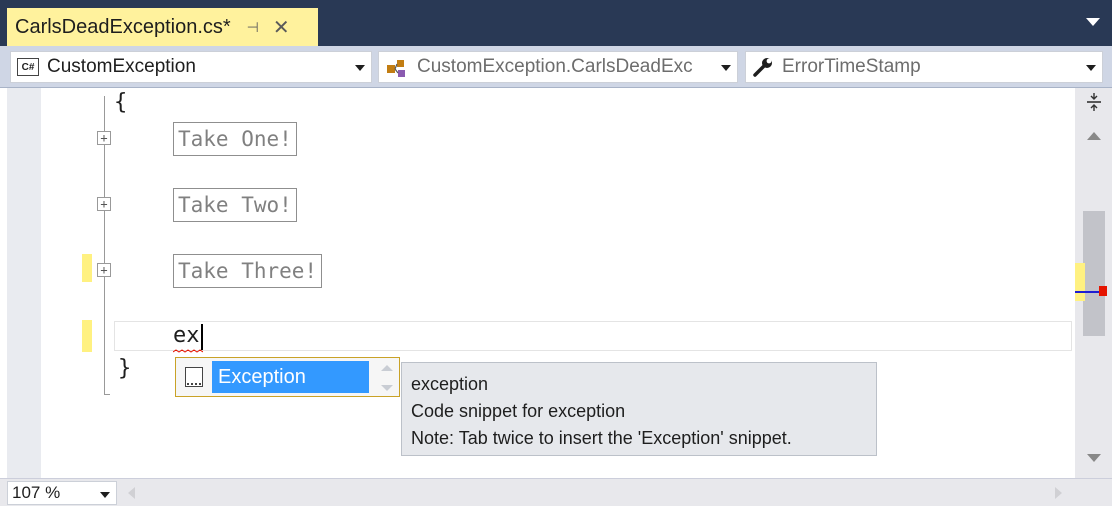  What do you see at coordinates (131, 493) in the screenshot?
I see `scroll-left-icon` at bounding box center [131, 493].